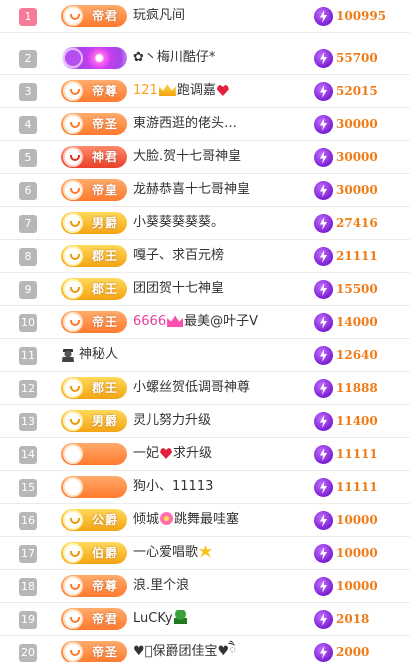 This screenshot has height=662, width=410. Describe the element at coordinates (146, 519) in the screenshot. I see `user-name-prefix: 倾城` at that location.